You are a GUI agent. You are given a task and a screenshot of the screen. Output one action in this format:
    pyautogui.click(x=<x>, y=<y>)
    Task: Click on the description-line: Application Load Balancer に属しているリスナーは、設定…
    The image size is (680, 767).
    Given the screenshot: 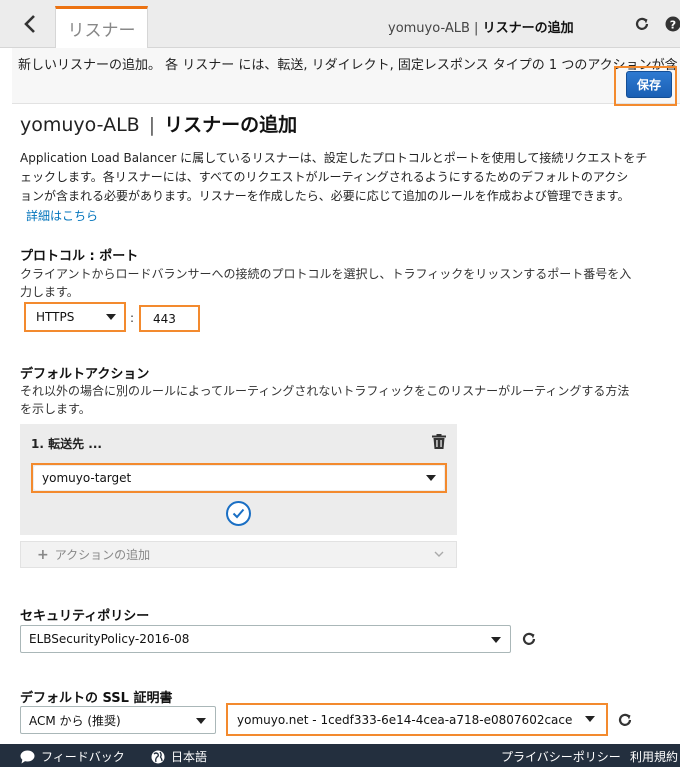 What is the action you would take?
    pyautogui.click(x=334, y=158)
    